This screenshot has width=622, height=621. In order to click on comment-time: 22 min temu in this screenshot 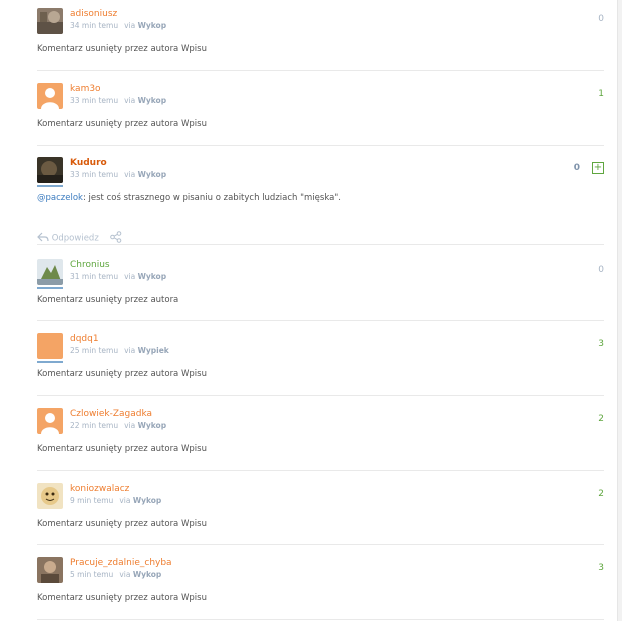, I will do `click(94, 425)`.